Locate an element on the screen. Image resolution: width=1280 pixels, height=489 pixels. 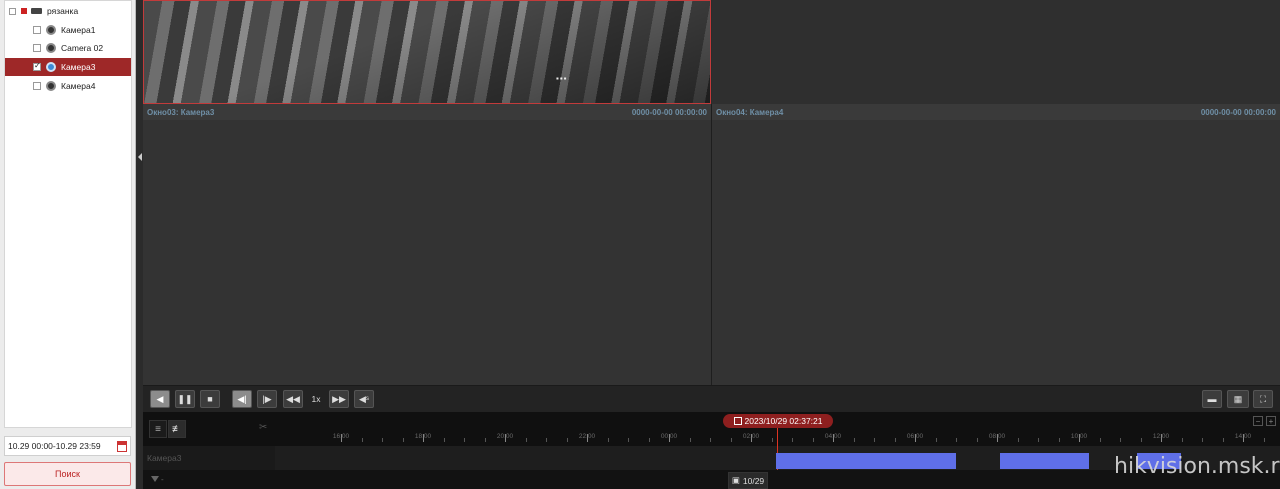
pane3-title-bar: Окно03: Камера3 0000-00-00 00:00:00 is located at coordinates (427, 112).